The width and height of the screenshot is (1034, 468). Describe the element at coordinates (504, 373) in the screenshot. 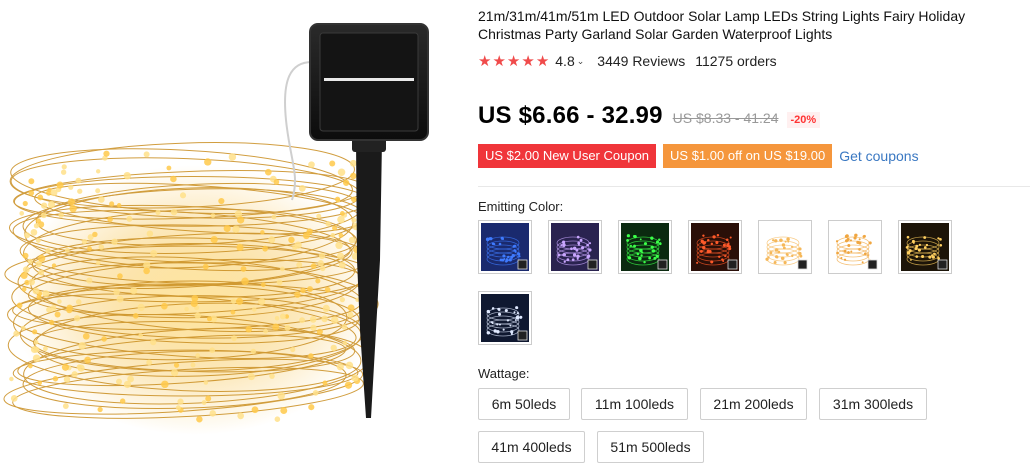

I see `wattage-label: Wattage:` at that location.